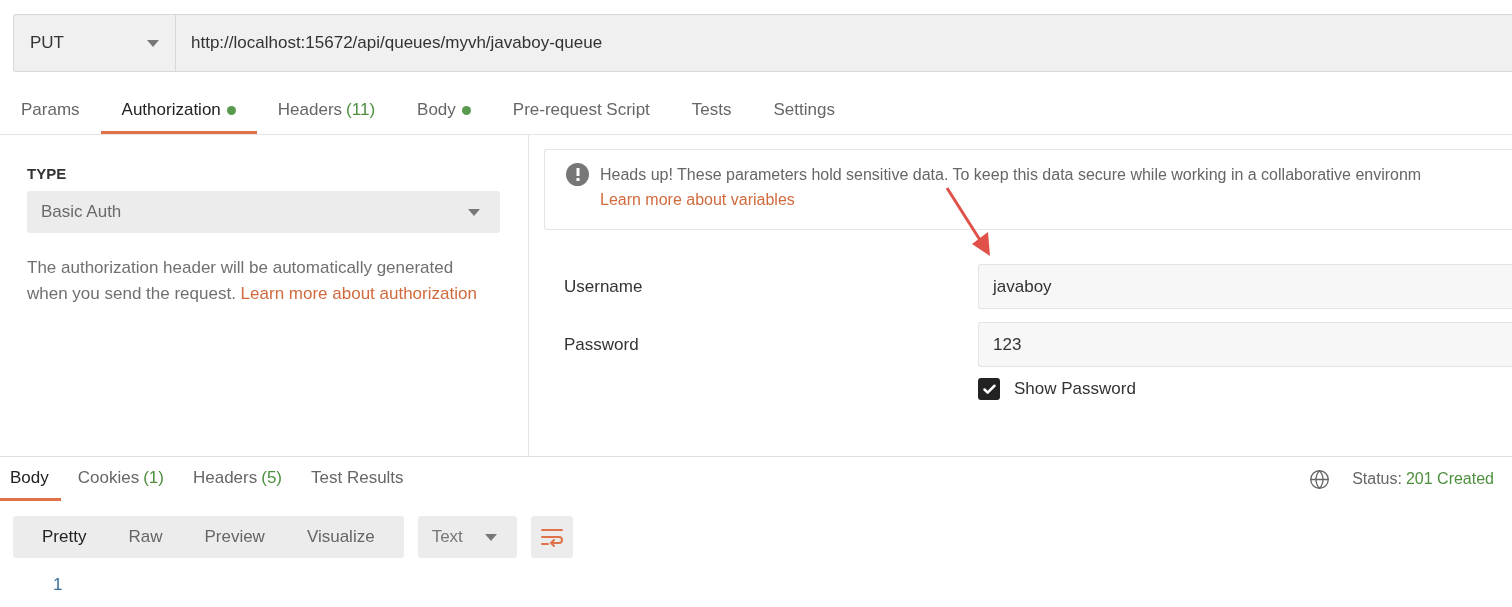  I want to click on input-field: 123, so click(1245, 344).